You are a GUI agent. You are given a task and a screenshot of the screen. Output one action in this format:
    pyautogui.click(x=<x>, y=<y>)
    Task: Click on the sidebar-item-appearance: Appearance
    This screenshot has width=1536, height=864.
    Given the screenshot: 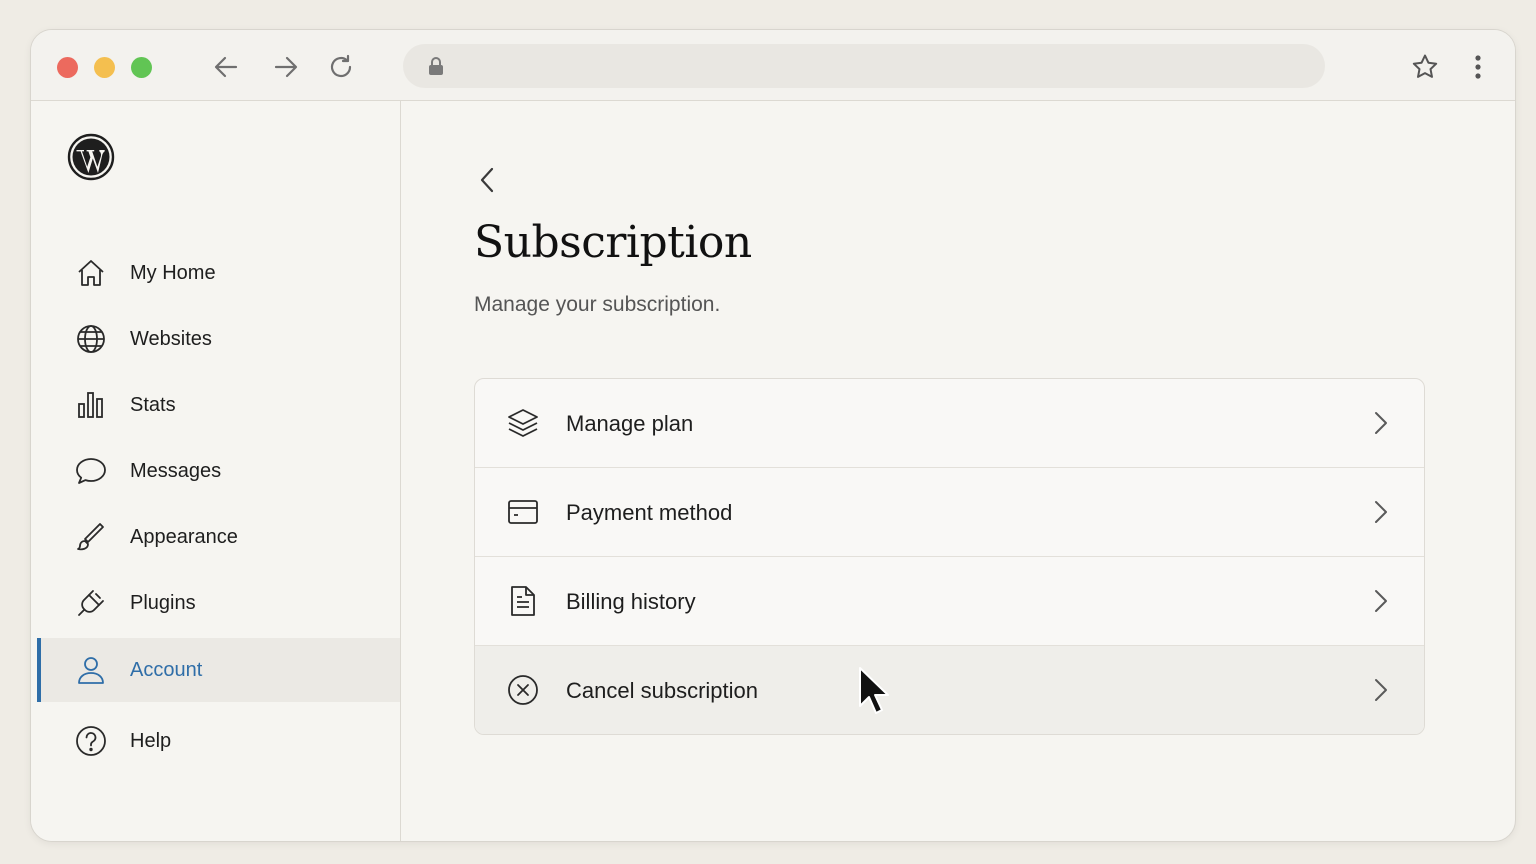 What is the action you would take?
    pyautogui.click(x=218, y=537)
    